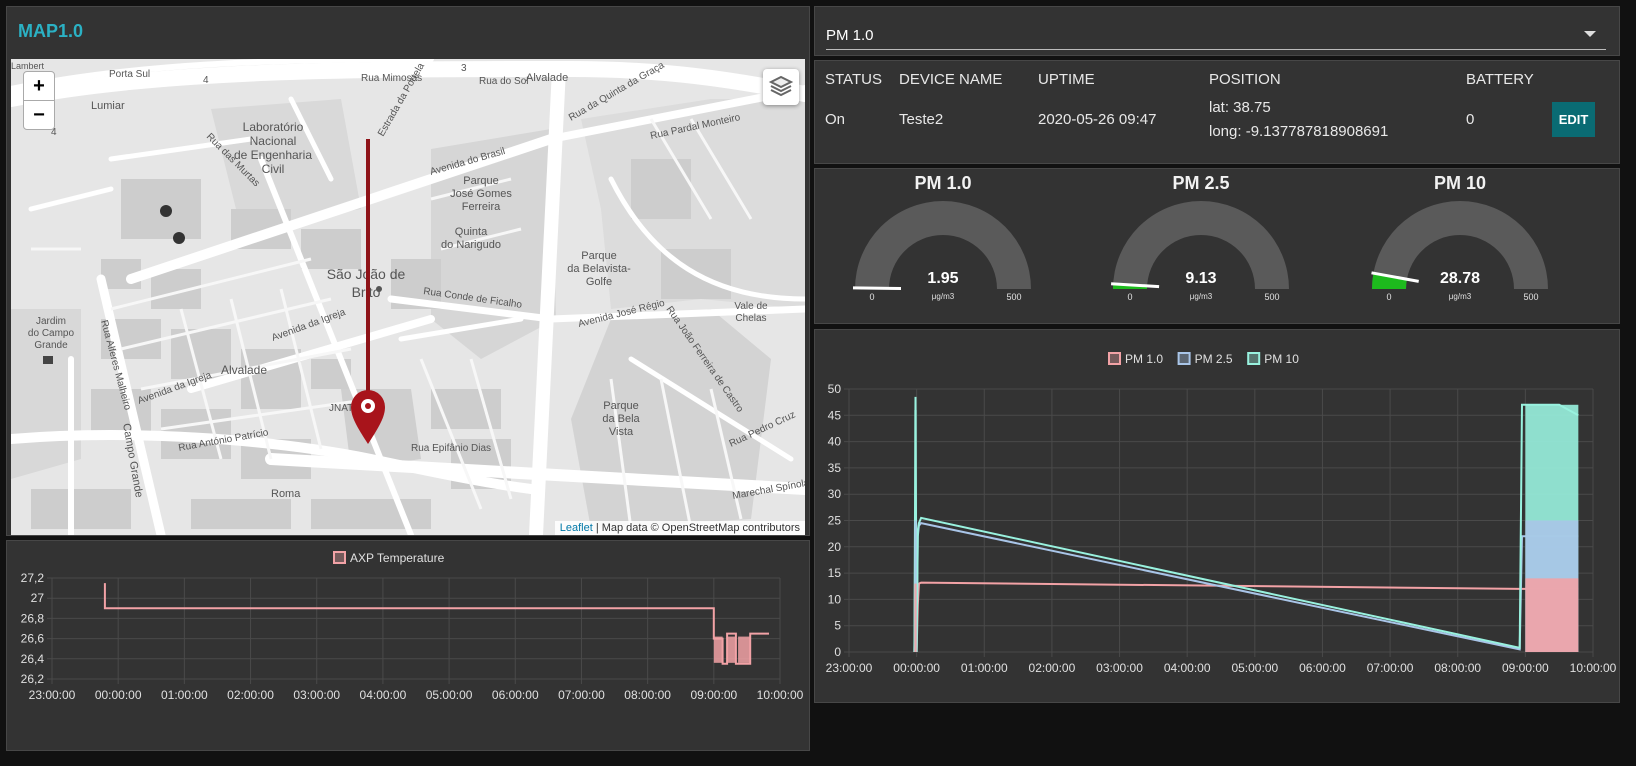 The image size is (1636, 766). Describe the element at coordinates (984, 668) in the screenshot. I see `x-tick-label: 01:00:00` at that location.